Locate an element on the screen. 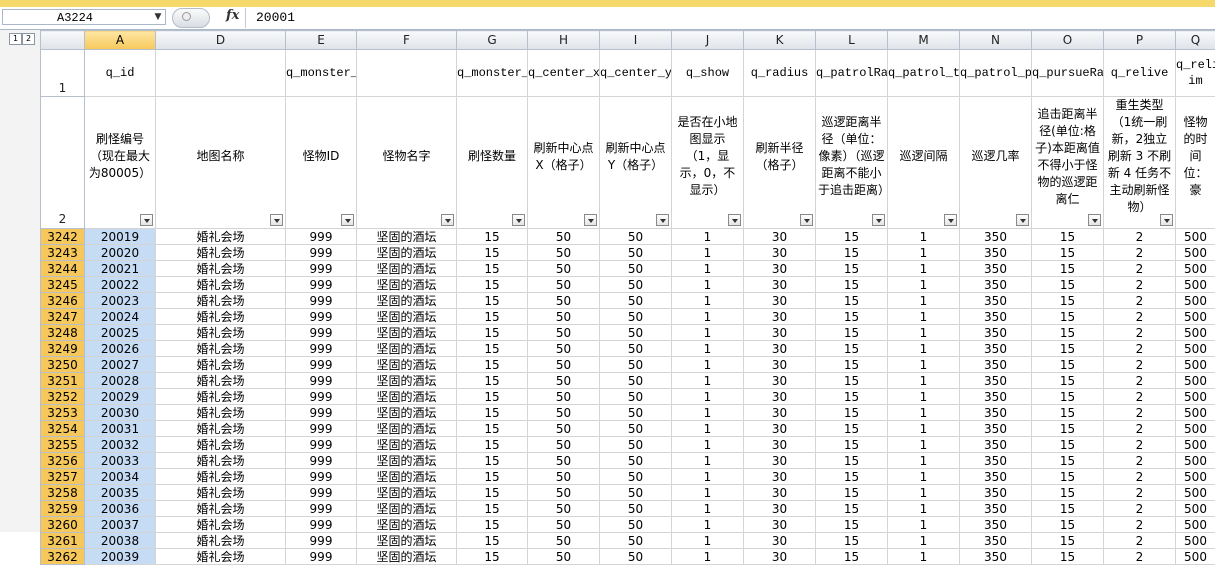 The width and height of the screenshot is (1215, 565). data-cell: 20036 is located at coordinates (120, 509).